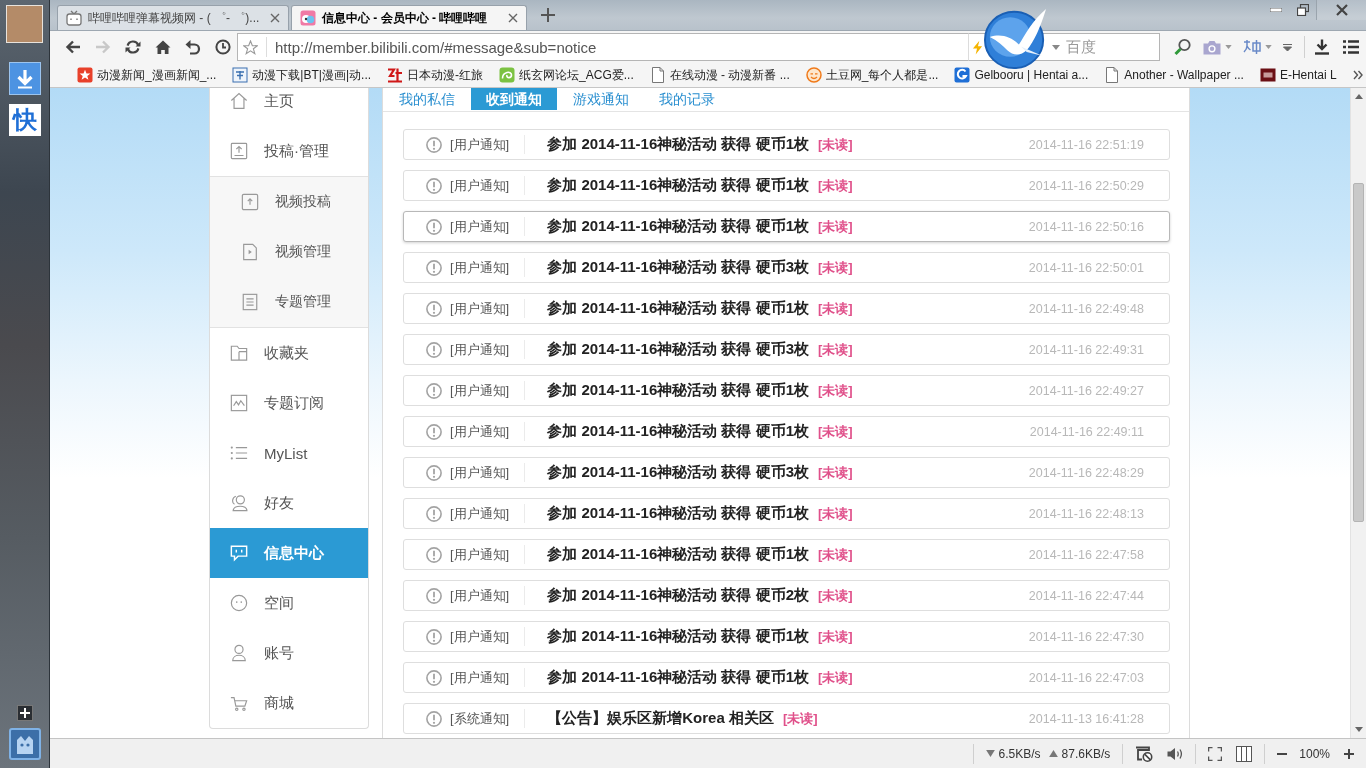  I want to click on minus-icon, so click(1282, 753).